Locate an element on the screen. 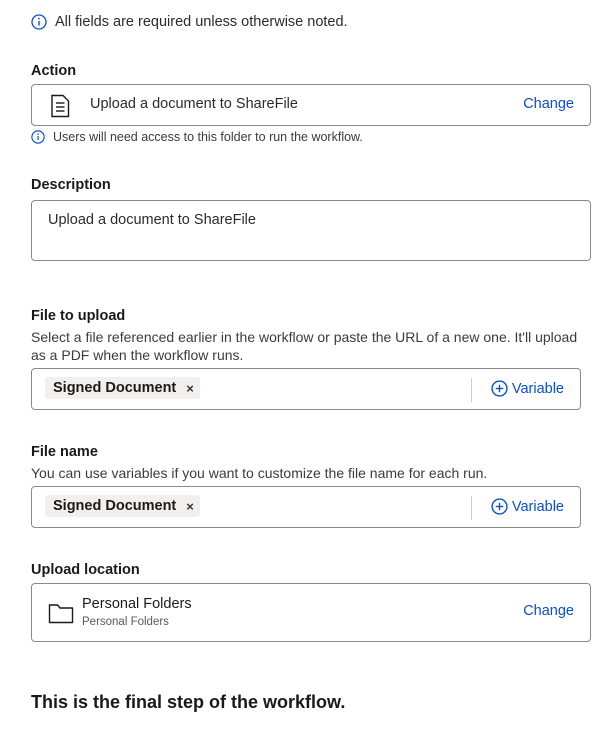 The width and height of the screenshot is (616, 734). file-name-chip: Signed Document × is located at coordinates (122, 506).